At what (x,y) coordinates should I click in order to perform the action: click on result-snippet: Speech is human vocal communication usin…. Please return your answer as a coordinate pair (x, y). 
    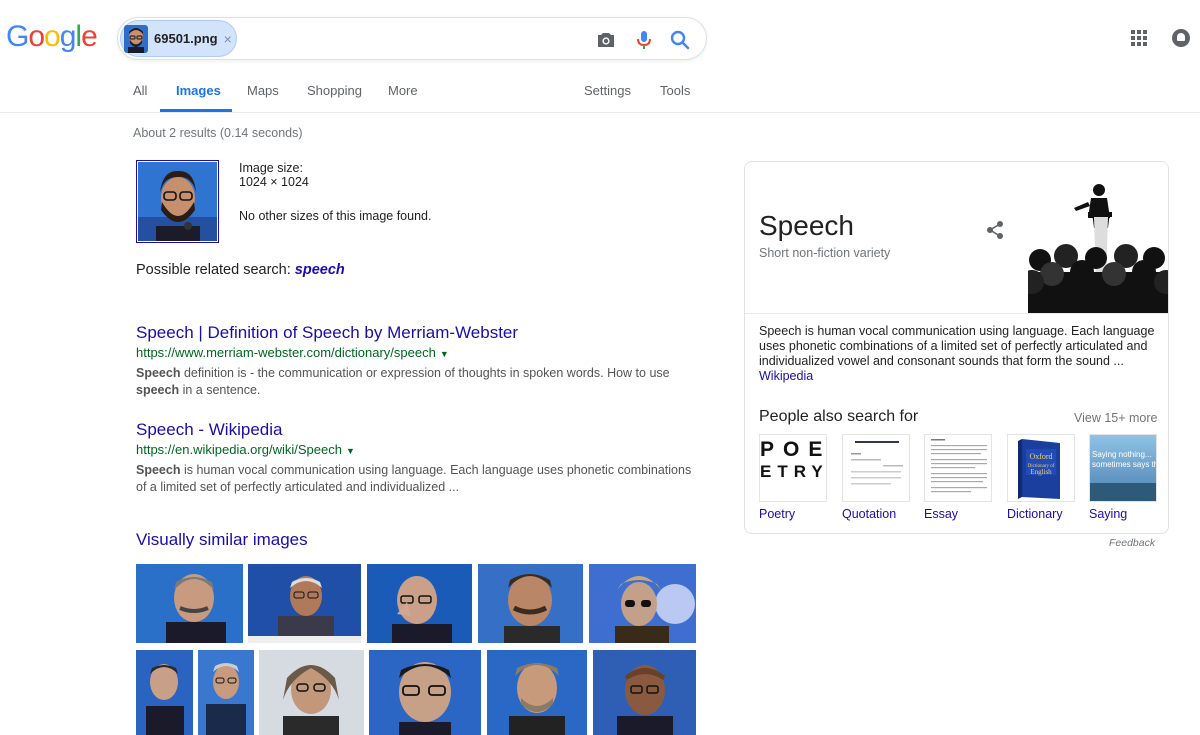
    Looking at the image, I should click on (414, 478).